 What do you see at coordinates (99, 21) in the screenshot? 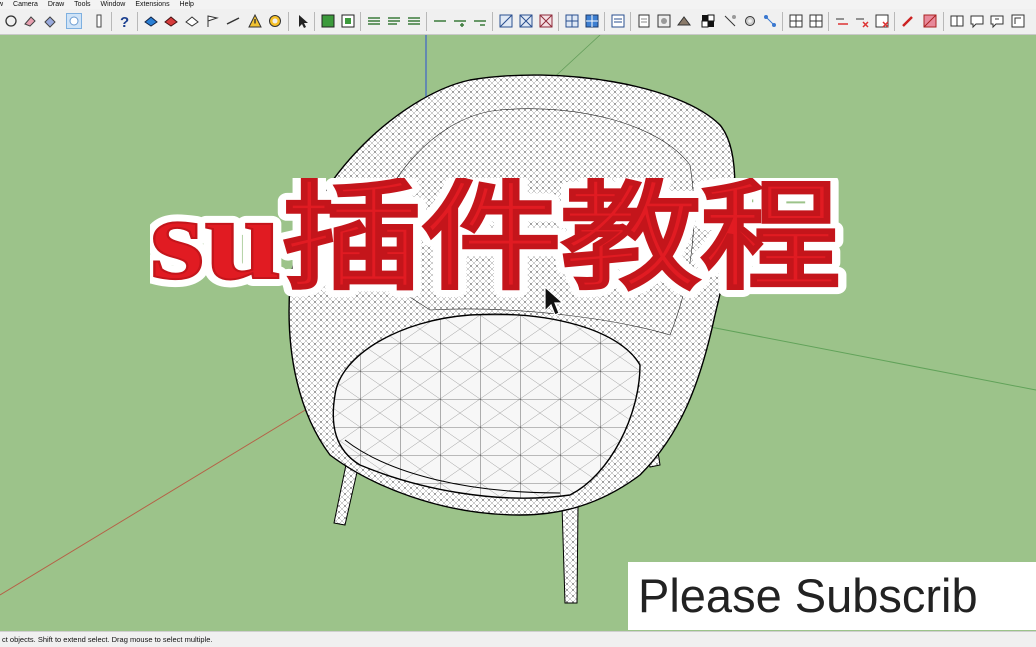
I see `push-pull-icon` at bounding box center [99, 21].